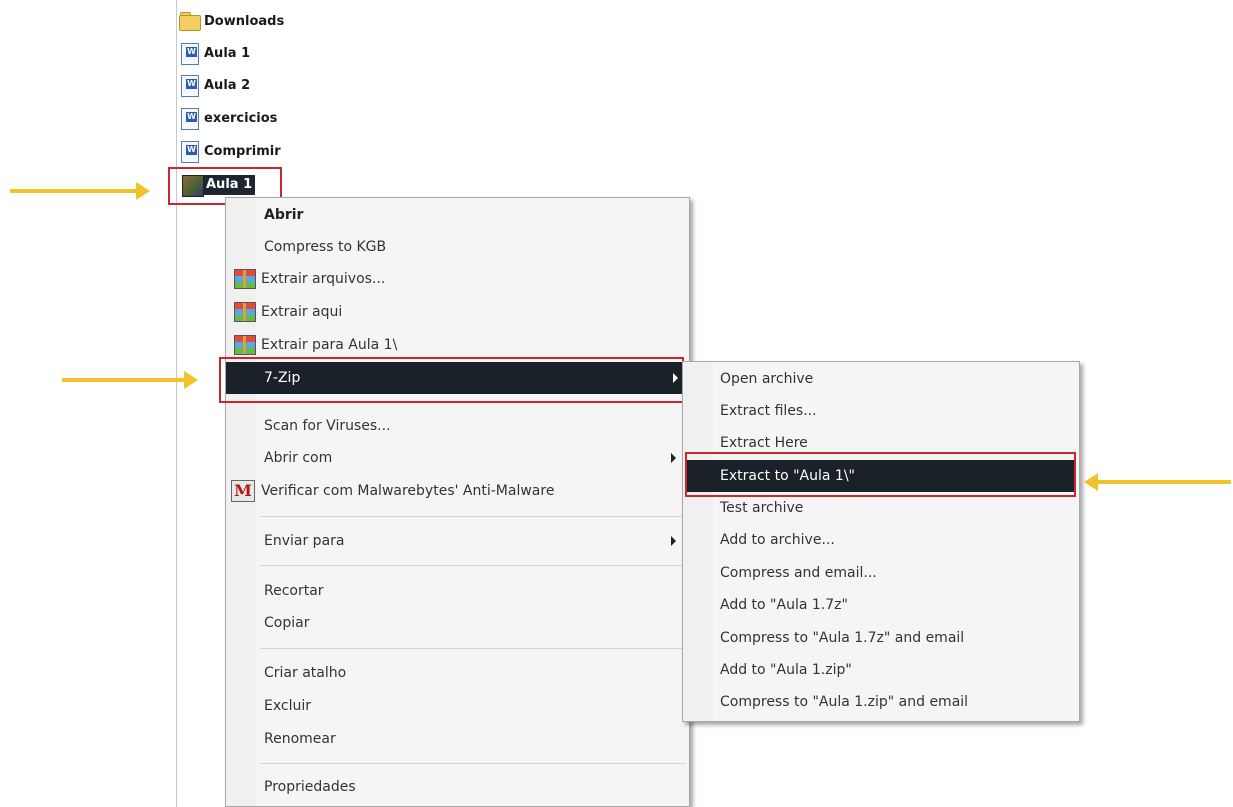  I want to click on menu-item-label: Excluir, so click(287, 706).